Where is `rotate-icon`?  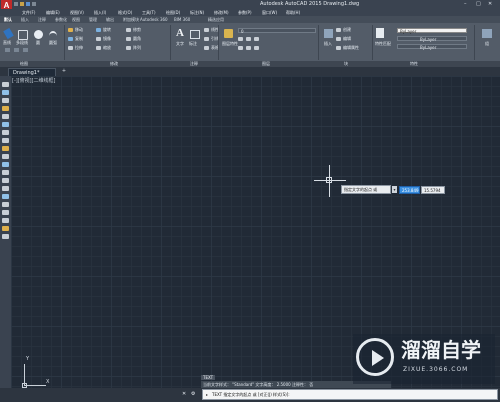 rotate-icon is located at coordinates (98, 30).